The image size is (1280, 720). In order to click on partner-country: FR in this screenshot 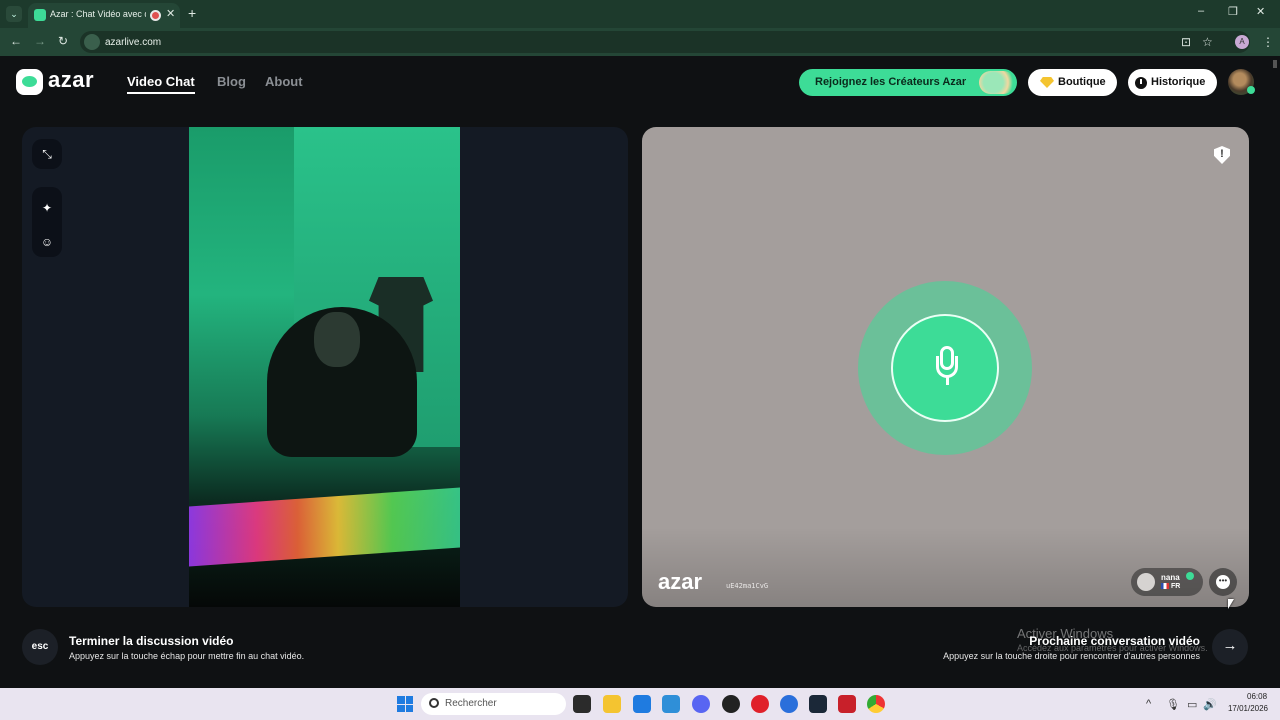, I will do `click(1176, 586)`.